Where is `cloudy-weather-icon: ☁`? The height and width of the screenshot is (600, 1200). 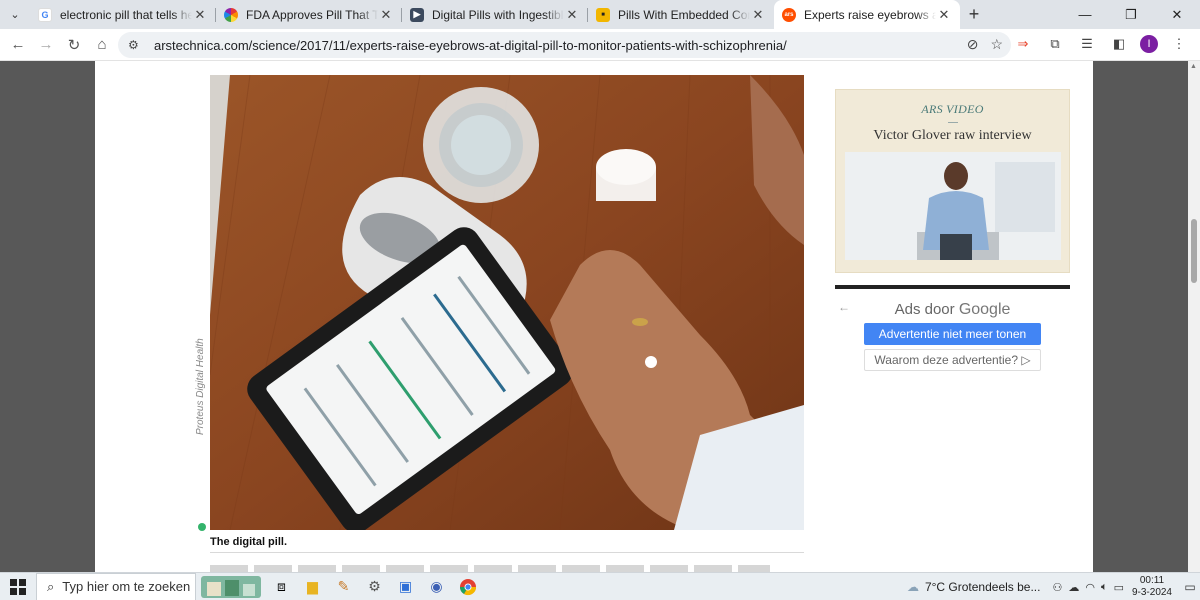
cloudy-weather-icon: ☁ is located at coordinates (912, 587).